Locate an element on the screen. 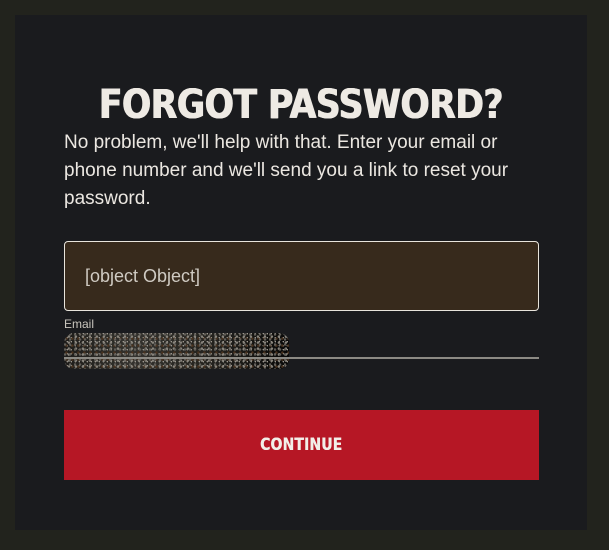 This screenshot has width=609, height=550. redacted-email-value is located at coordinates (176, 351).